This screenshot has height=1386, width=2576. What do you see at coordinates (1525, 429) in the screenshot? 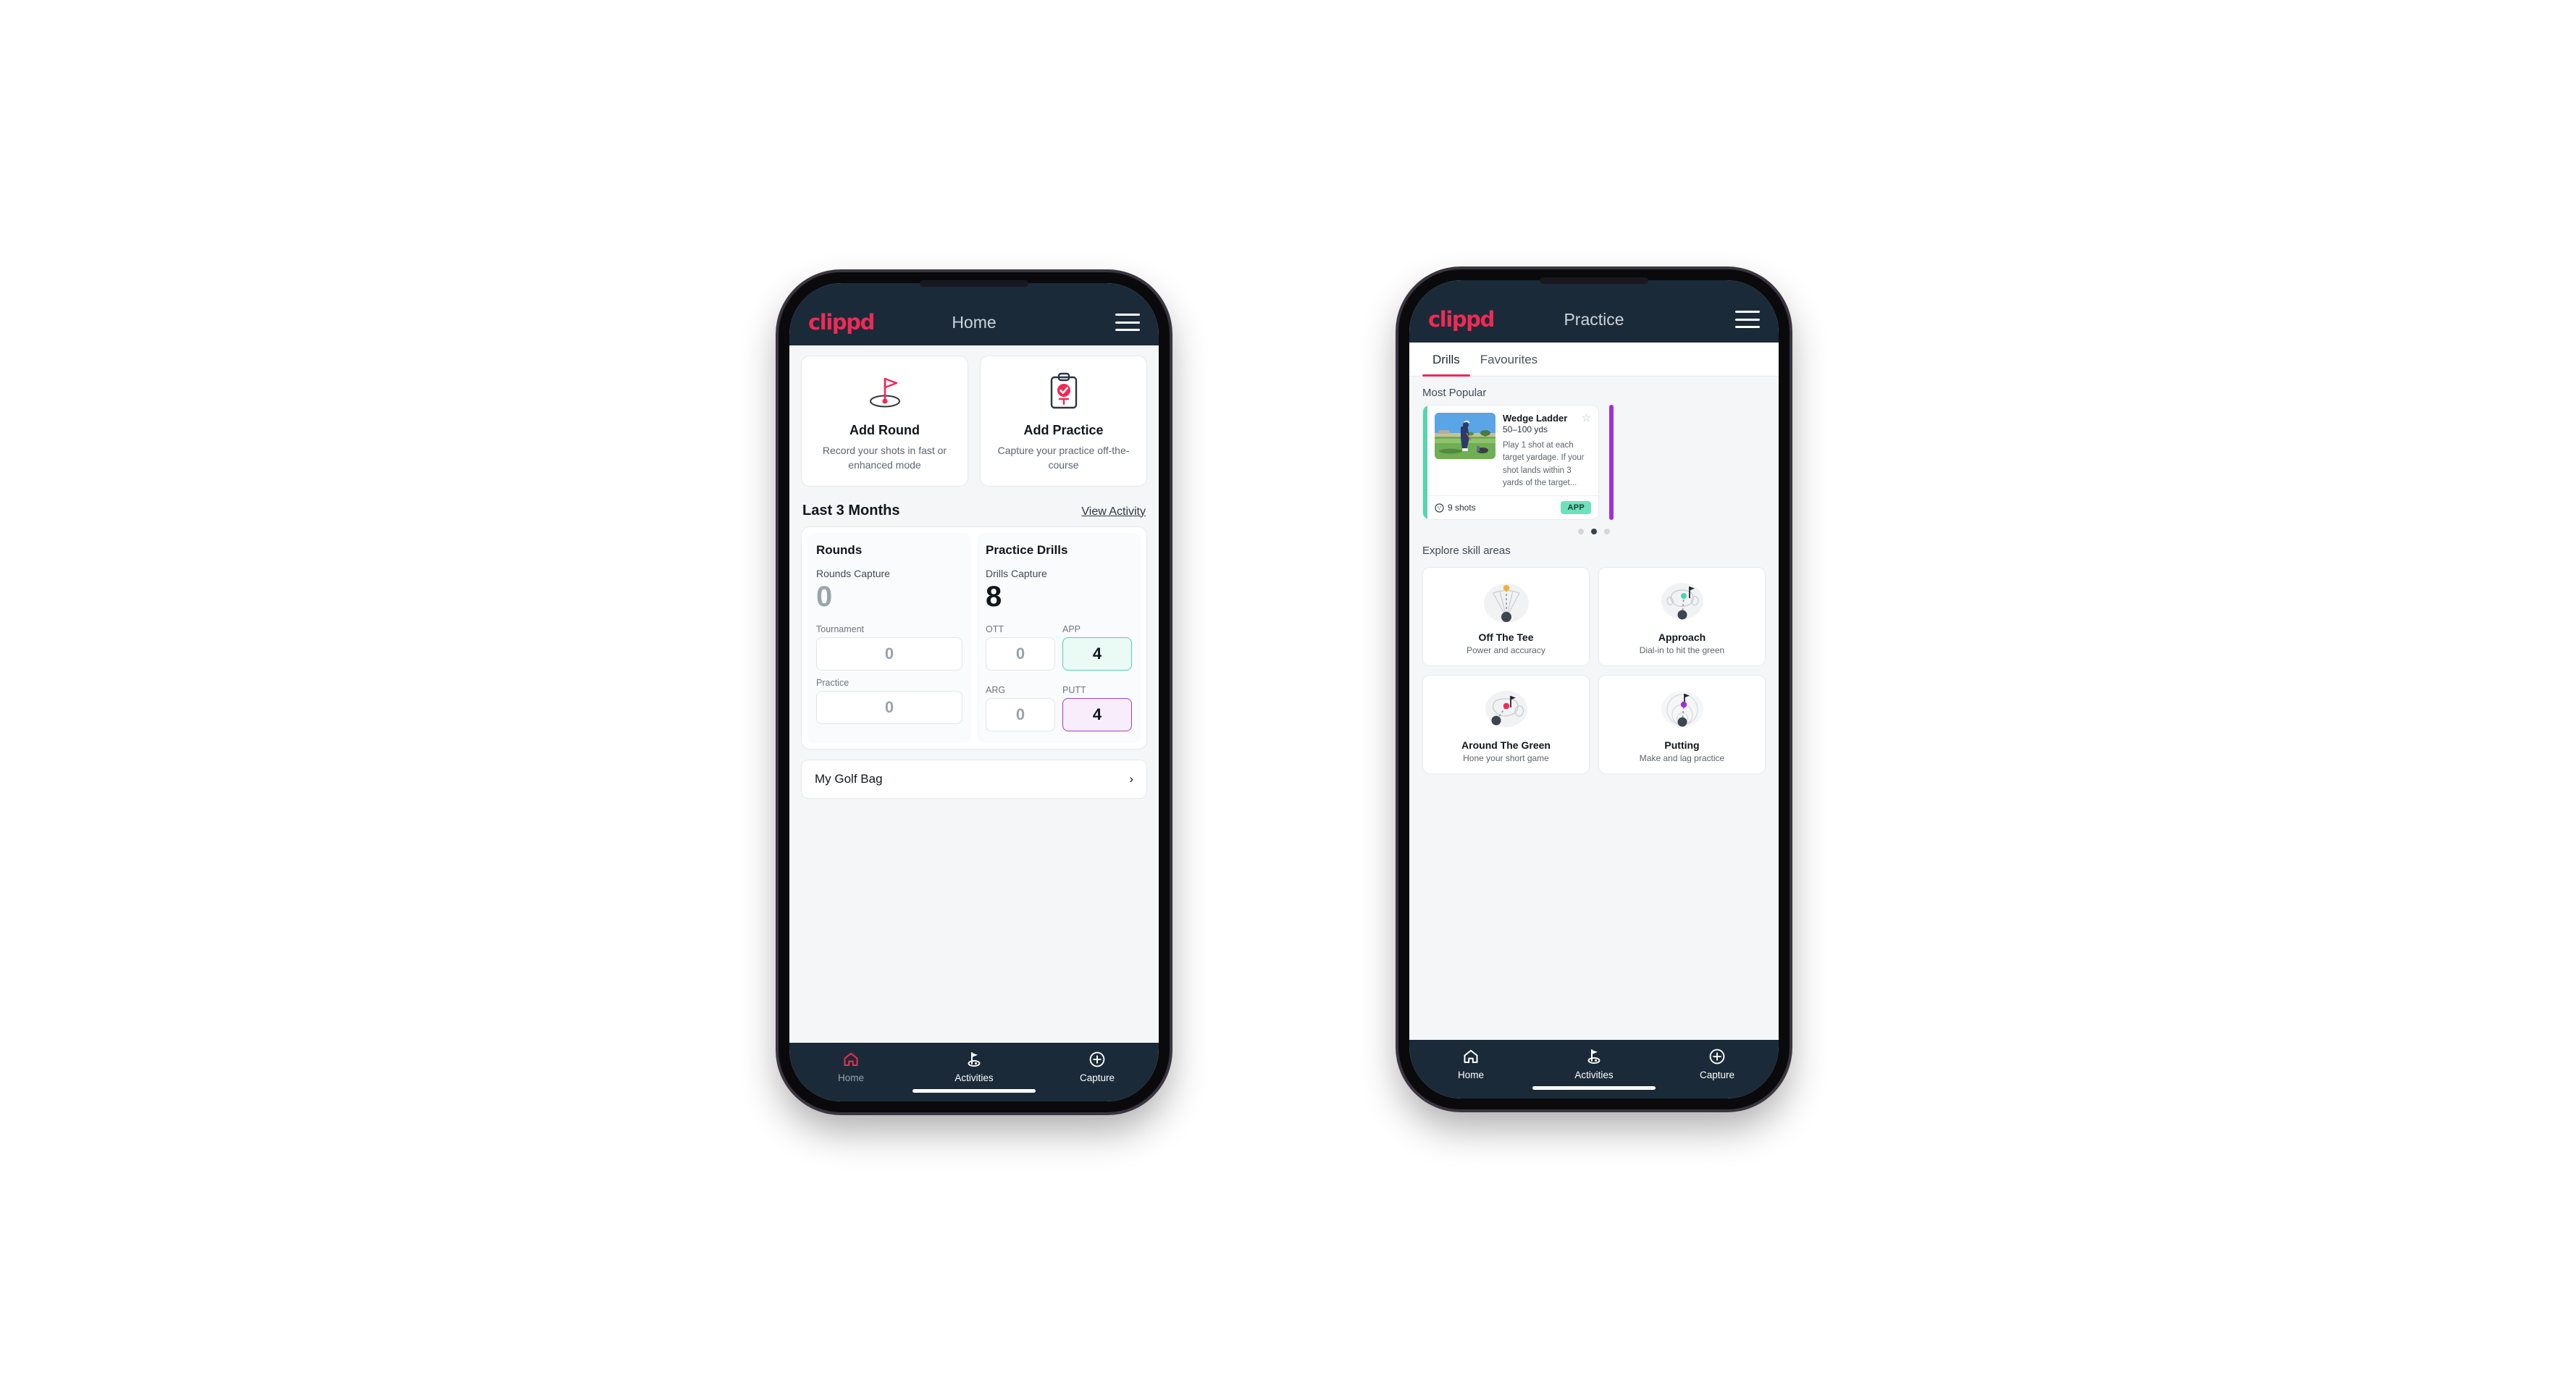
I see `drill-yardage: 50–100 yds` at bounding box center [1525, 429].